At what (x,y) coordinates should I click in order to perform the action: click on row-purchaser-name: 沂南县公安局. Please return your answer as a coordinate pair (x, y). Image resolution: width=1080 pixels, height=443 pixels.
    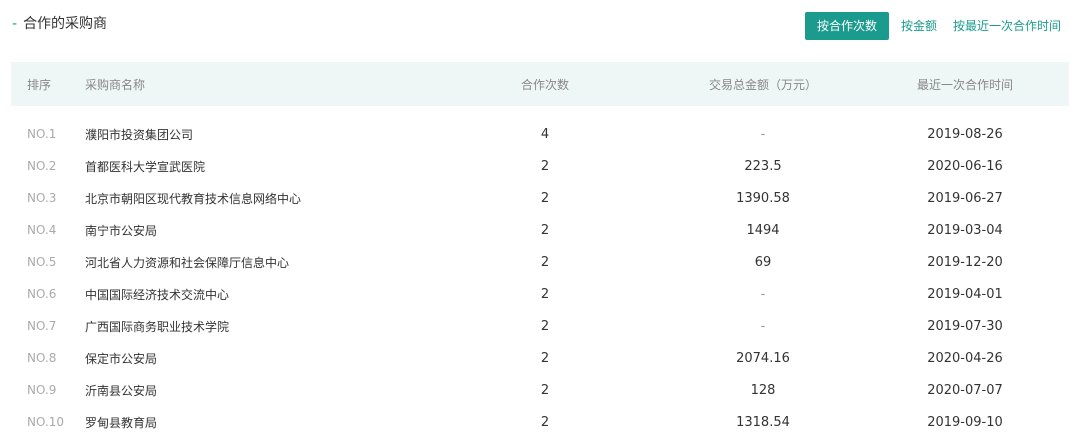
    Looking at the image, I should click on (121, 390).